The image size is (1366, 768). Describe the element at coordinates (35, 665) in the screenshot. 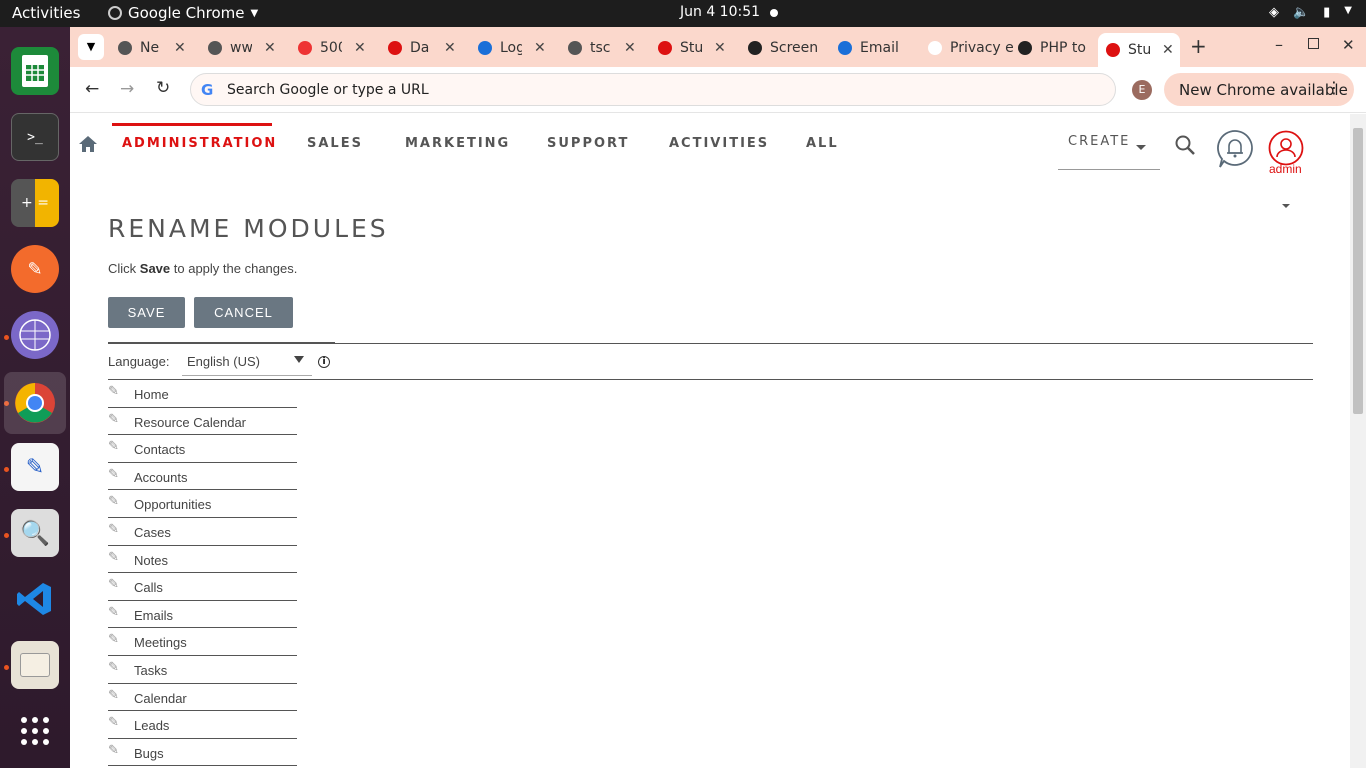

I see `files-app-icon` at that location.